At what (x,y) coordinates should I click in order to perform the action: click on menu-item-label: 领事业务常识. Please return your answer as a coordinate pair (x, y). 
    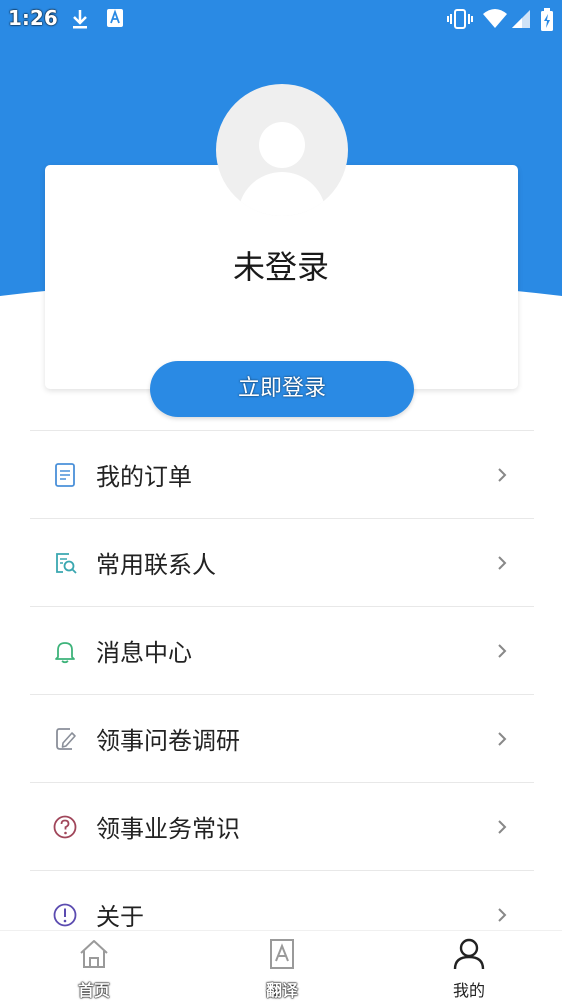
    Looking at the image, I should click on (168, 829).